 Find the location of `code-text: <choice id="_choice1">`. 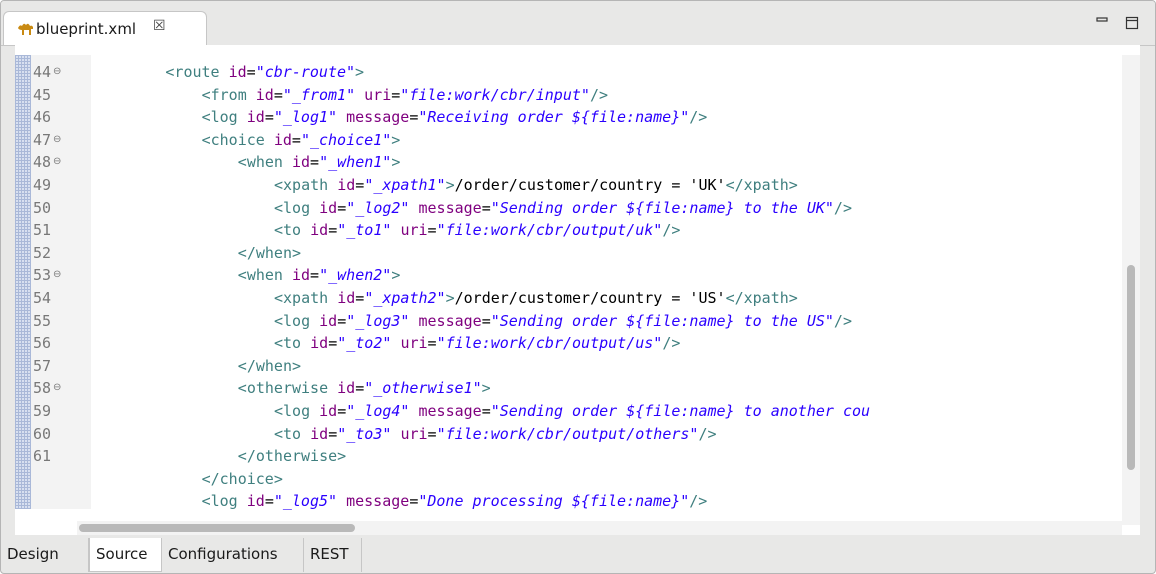

code-text: <choice id="_choice1"> is located at coordinates (301, 140).